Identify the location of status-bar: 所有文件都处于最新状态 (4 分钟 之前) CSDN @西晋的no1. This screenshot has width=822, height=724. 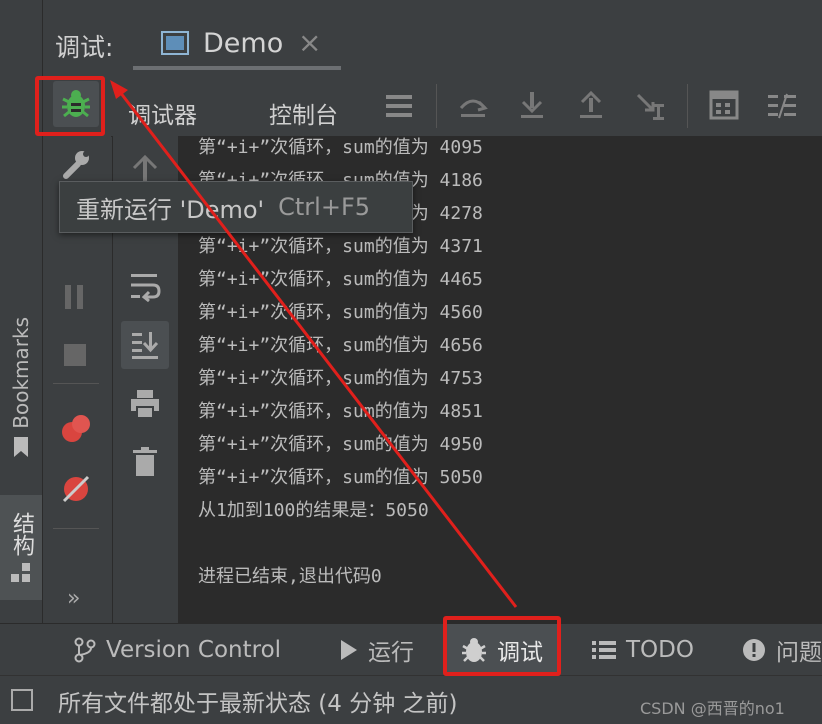
(411, 699).